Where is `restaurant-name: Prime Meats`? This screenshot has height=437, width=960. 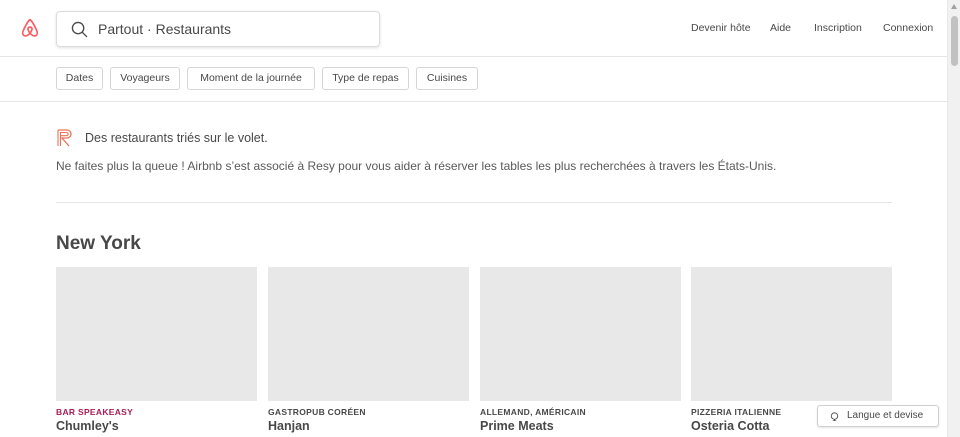
restaurant-name: Prime Meats is located at coordinates (517, 426).